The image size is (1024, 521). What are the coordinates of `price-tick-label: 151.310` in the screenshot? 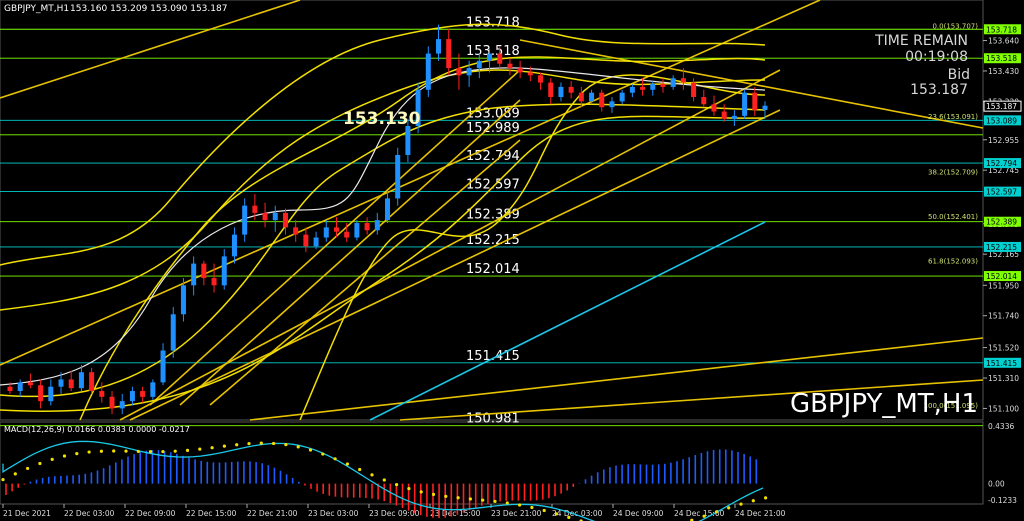 It's located at (1003, 378).